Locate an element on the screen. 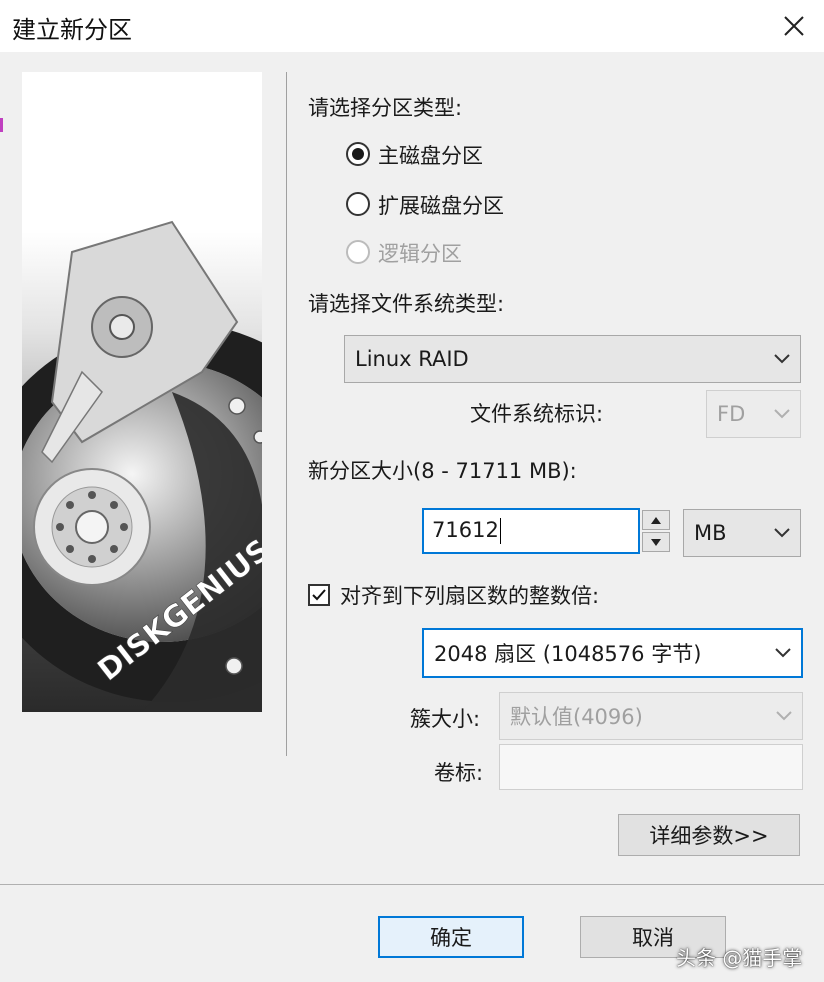 This screenshot has height=982, width=824. spin-down-icon is located at coordinates (656, 542).